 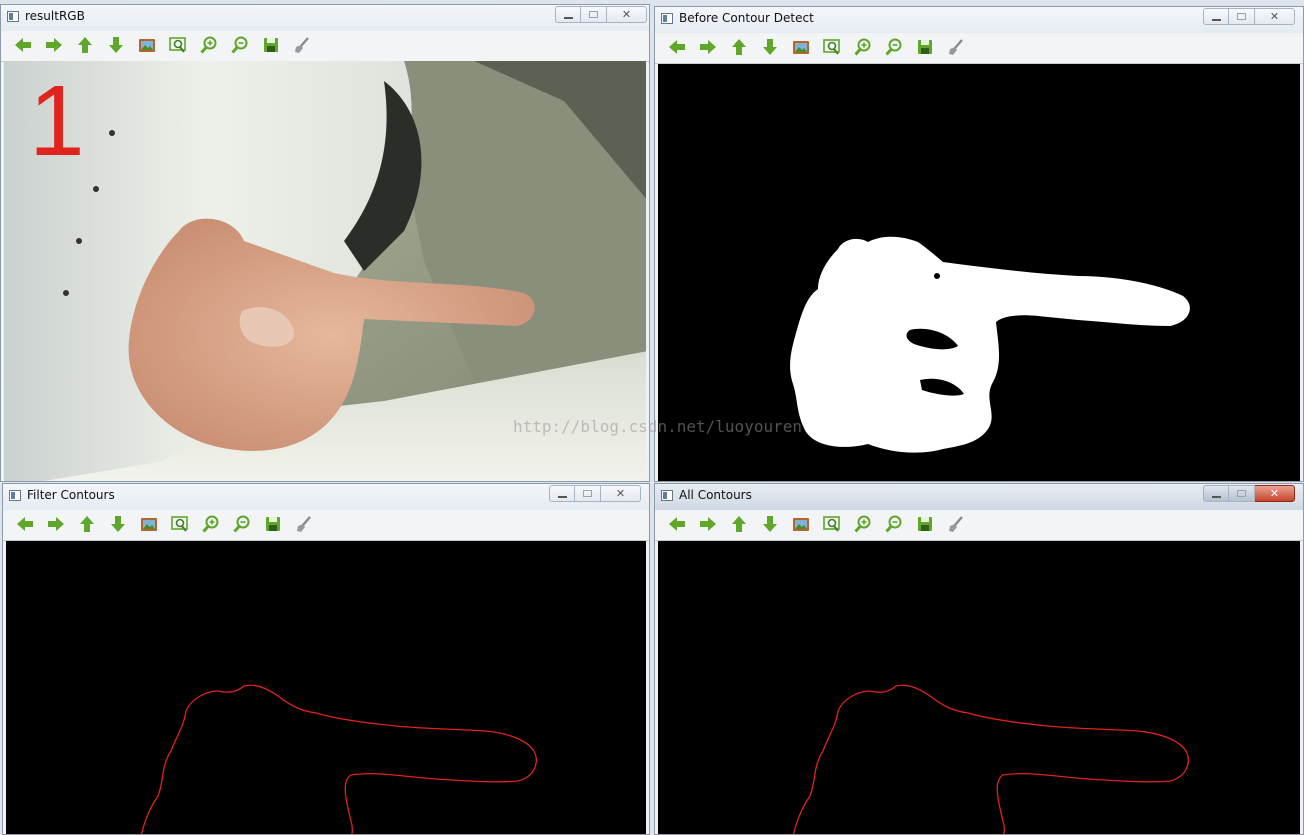 What do you see at coordinates (937, 276) in the screenshot?
I see `mask-hole` at bounding box center [937, 276].